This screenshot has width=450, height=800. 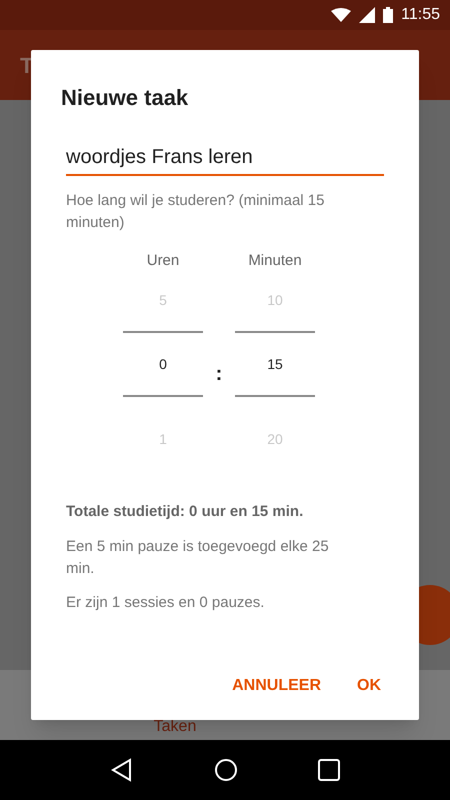 I want to click on total-time: Totale studietijd: 0 uur en 15 min., so click(x=185, y=512).